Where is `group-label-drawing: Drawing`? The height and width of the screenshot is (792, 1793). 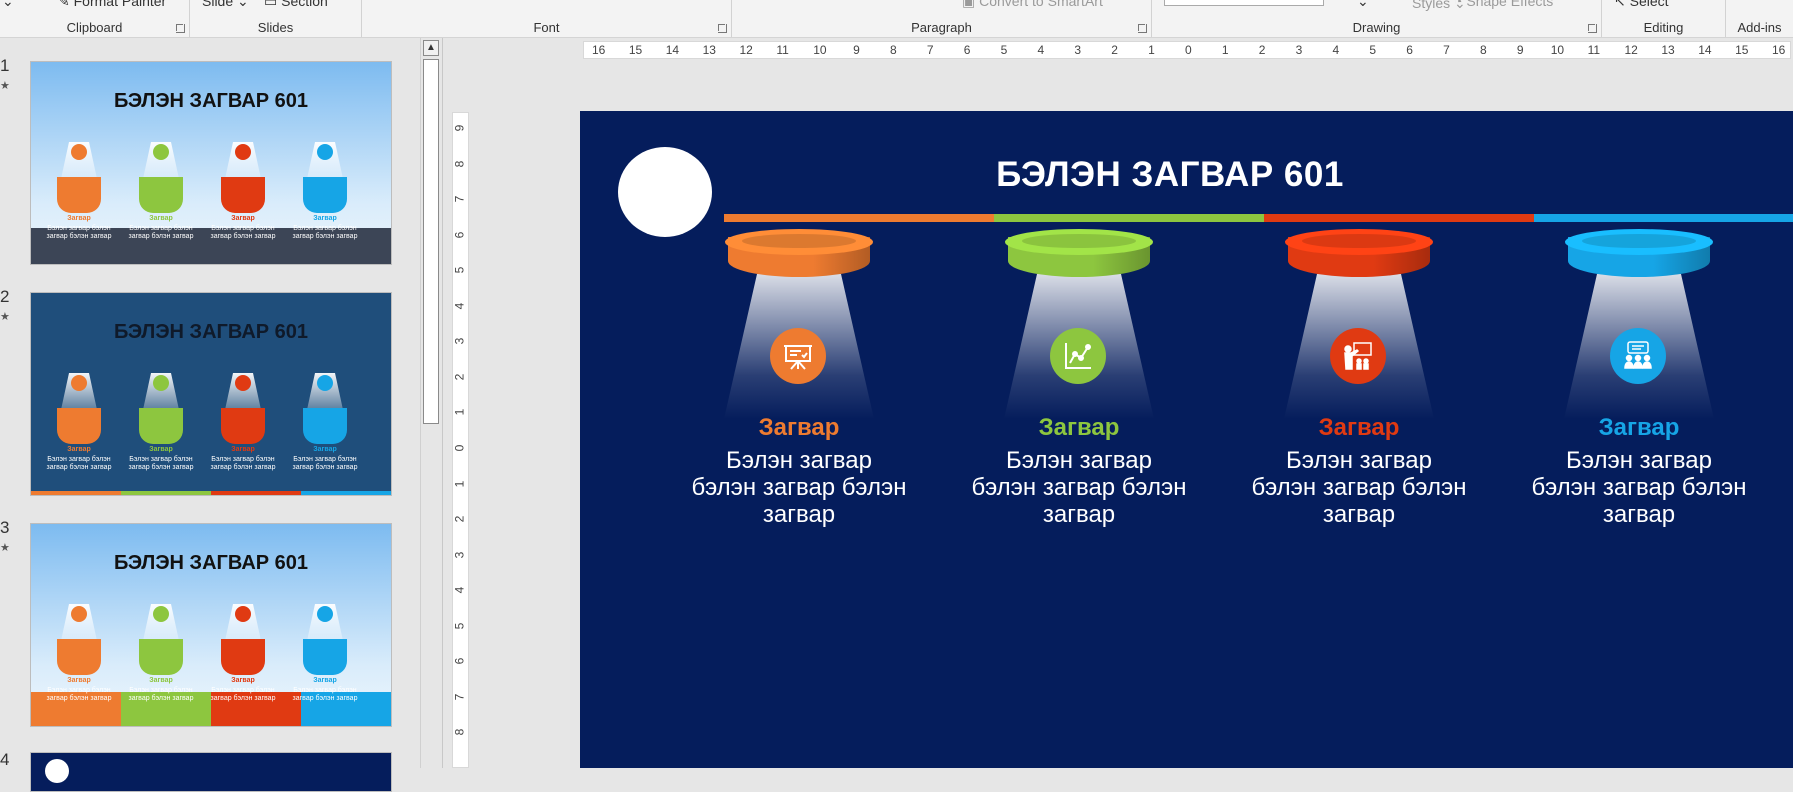 group-label-drawing: Drawing is located at coordinates (1376, 27).